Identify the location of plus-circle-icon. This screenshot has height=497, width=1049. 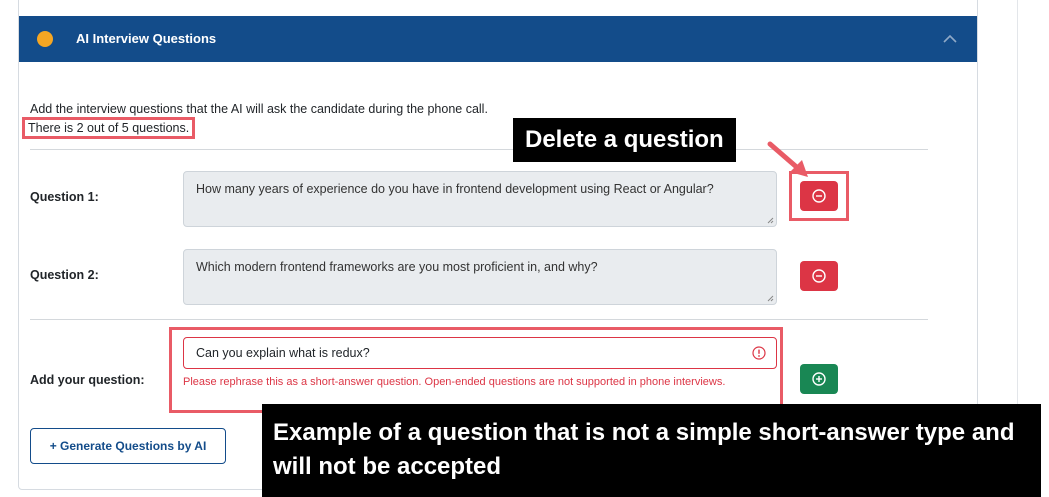
(819, 379).